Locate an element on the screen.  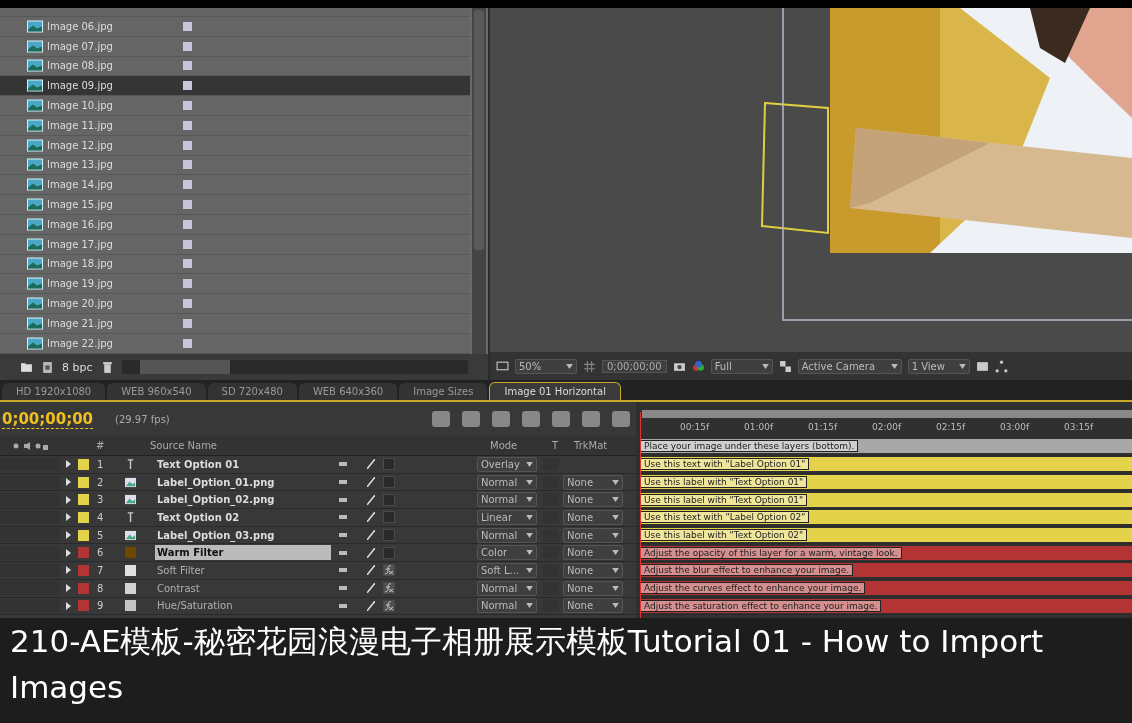
layer-bar: Use this label with "Text Option 01" is located at coordinates (886, 499).